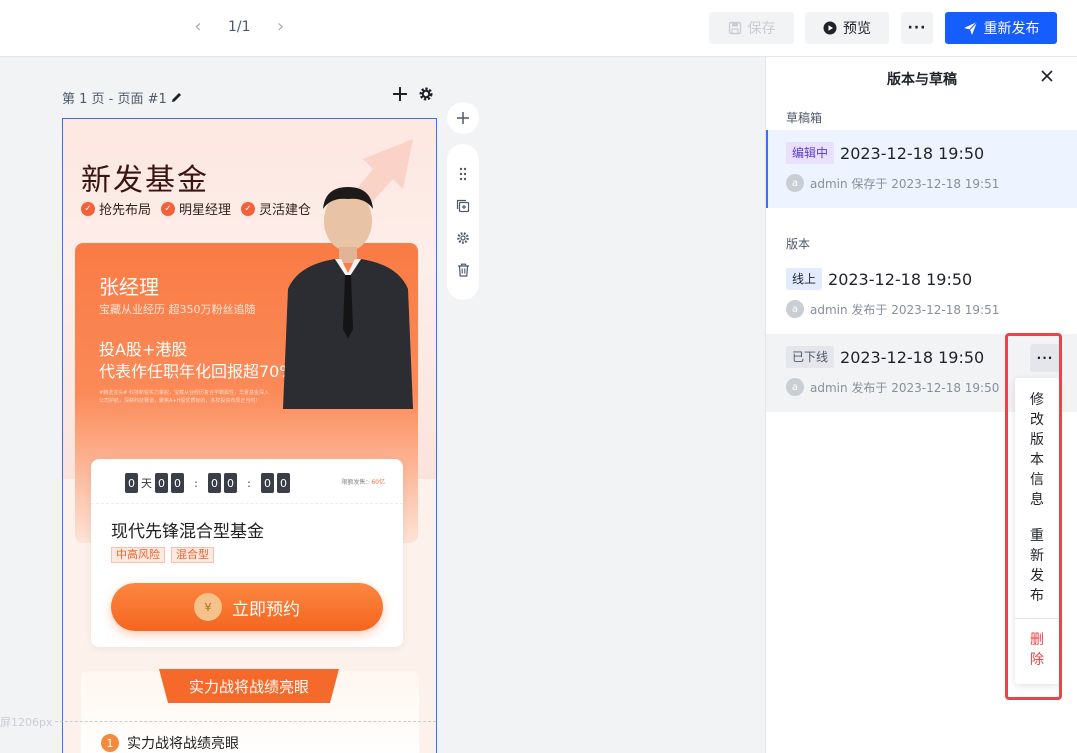 Image resolution: width=1077 pixels, height=753 pixels. I want to click on status-badge: 已下线, so click(810, 357).